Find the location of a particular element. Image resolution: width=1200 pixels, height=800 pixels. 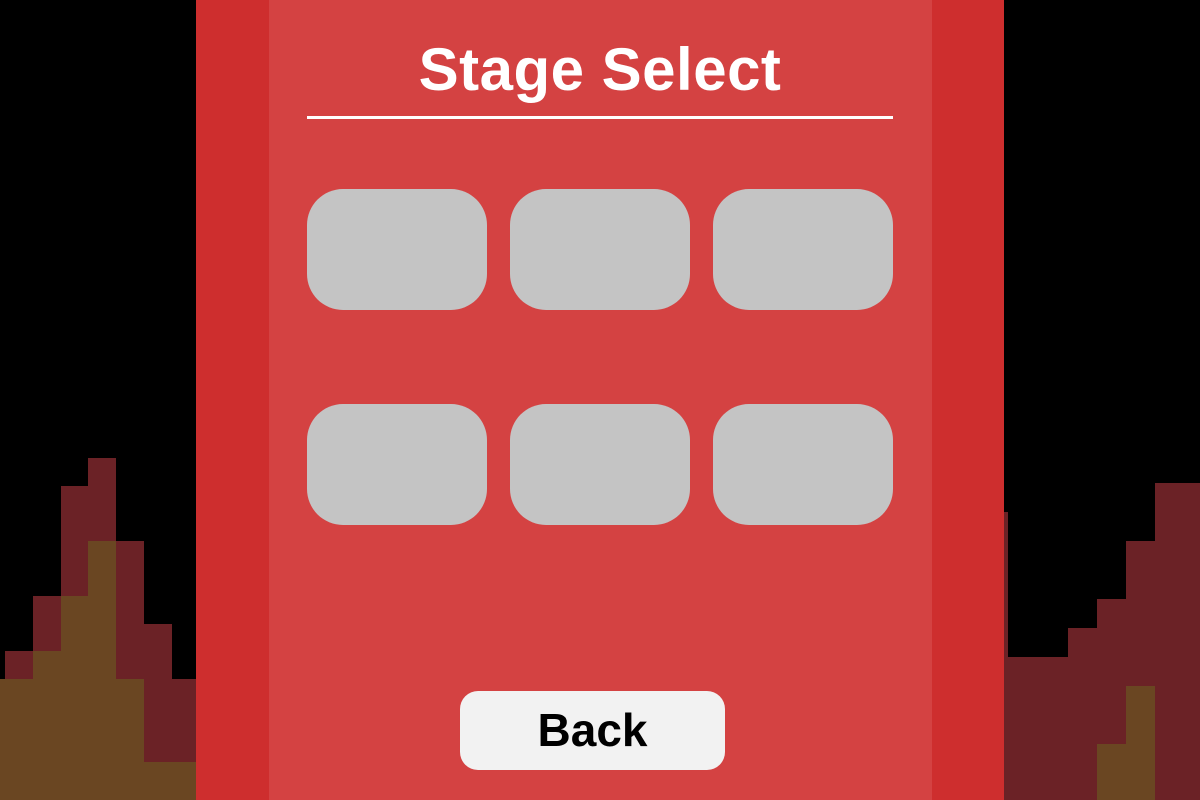

page-title: Stage Select is located at coordinates (600, 69).